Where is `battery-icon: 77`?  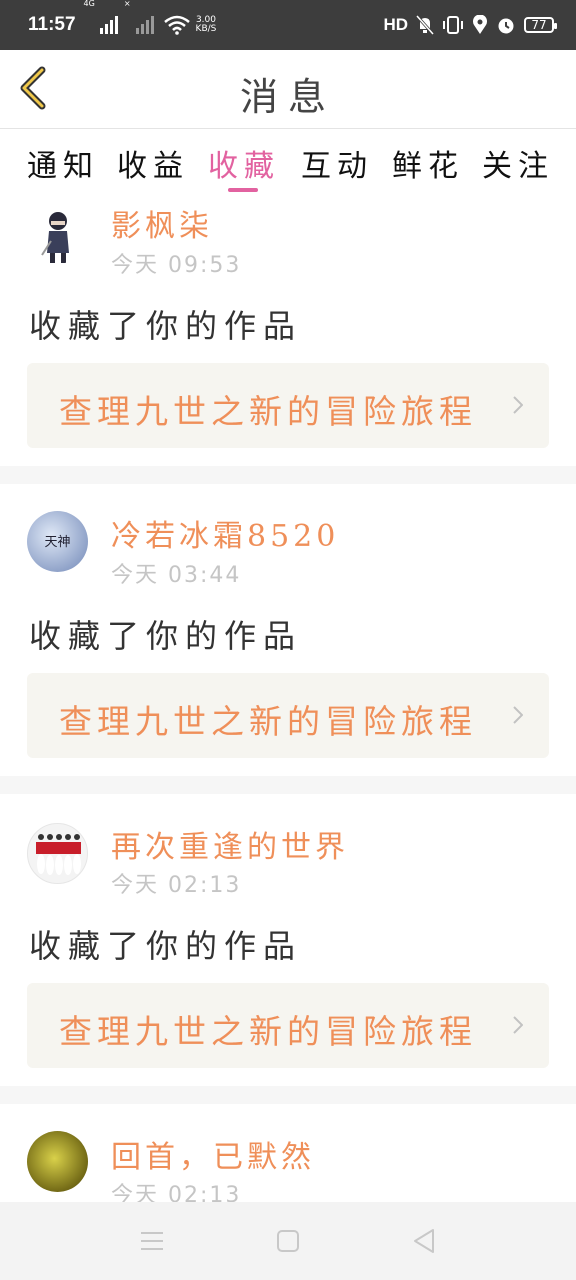 battery-icon: 77 is located at coordinates (540, 25).